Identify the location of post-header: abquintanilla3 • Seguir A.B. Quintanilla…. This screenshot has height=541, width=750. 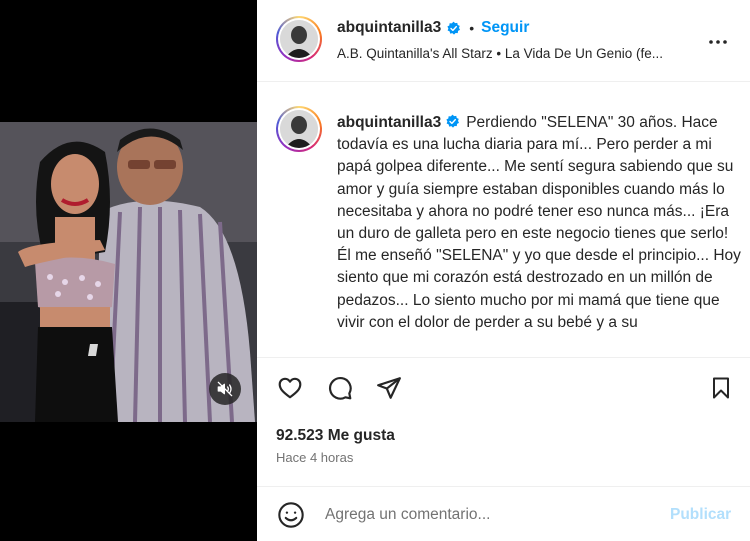
(503, 41).